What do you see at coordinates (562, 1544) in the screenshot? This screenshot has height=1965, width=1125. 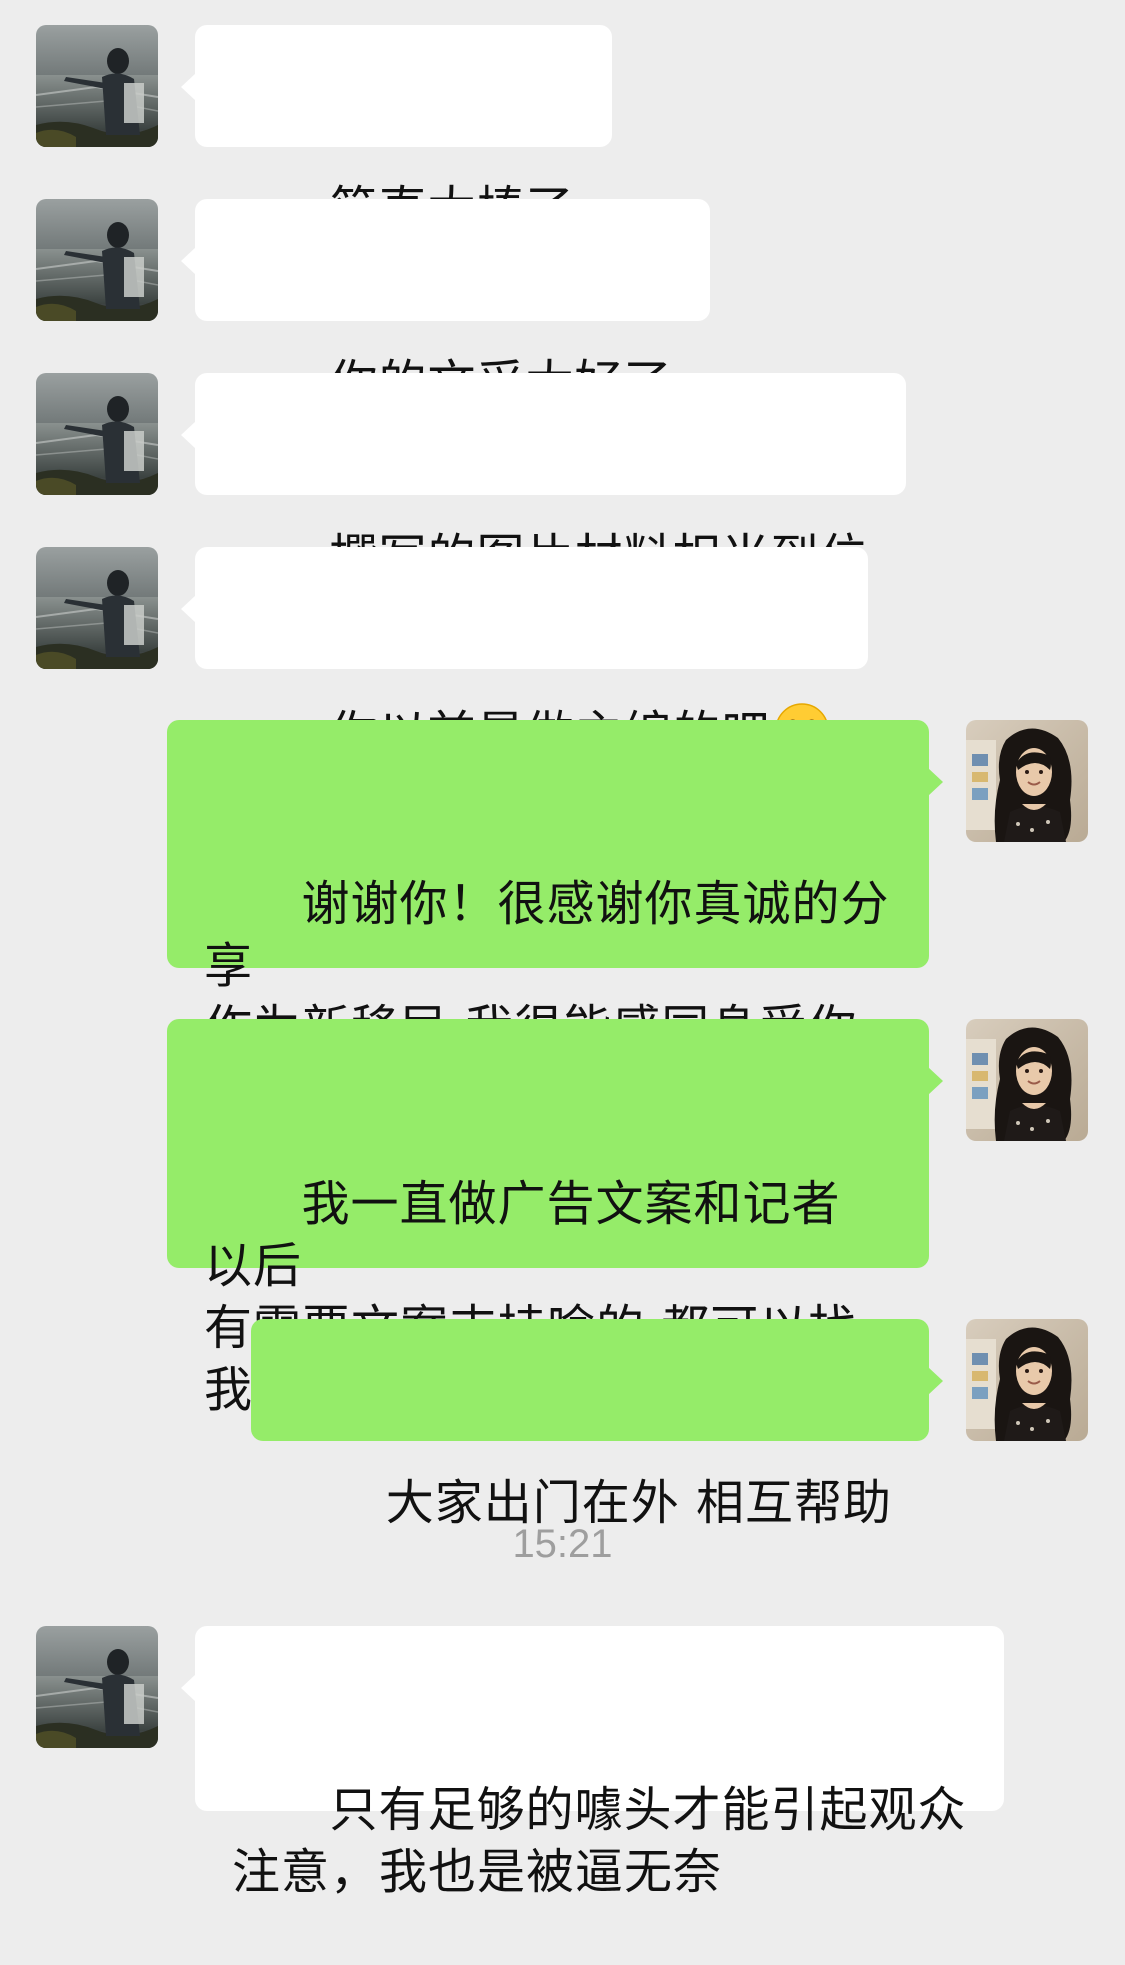 I see `timestamp: 15:21` at bounding box center [562, 1544].